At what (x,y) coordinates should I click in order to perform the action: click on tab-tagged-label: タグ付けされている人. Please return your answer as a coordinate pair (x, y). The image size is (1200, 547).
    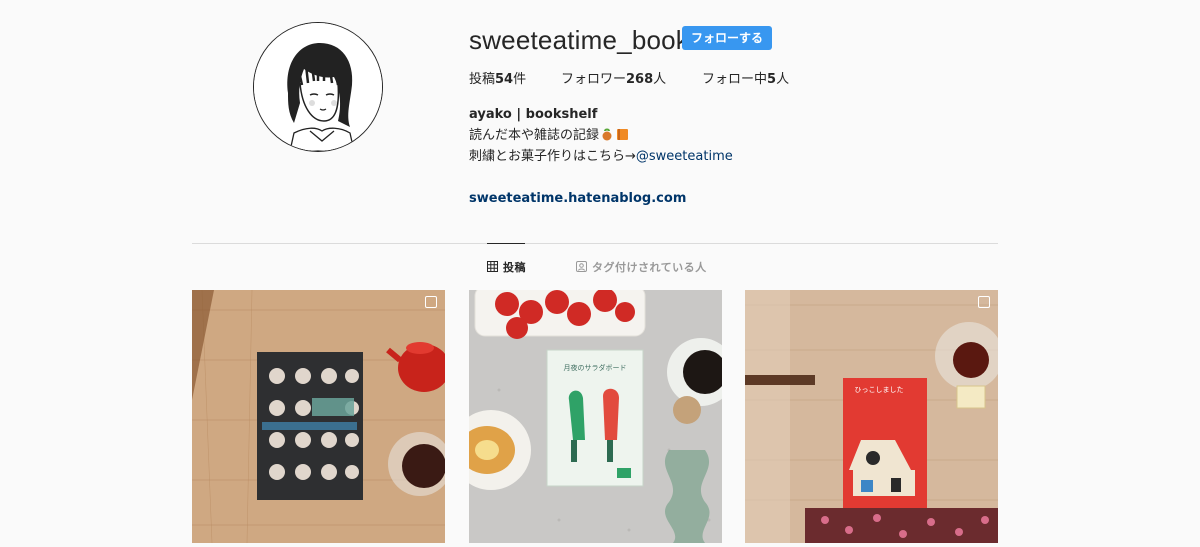
    Looking at the image, I should click on (649, 267).